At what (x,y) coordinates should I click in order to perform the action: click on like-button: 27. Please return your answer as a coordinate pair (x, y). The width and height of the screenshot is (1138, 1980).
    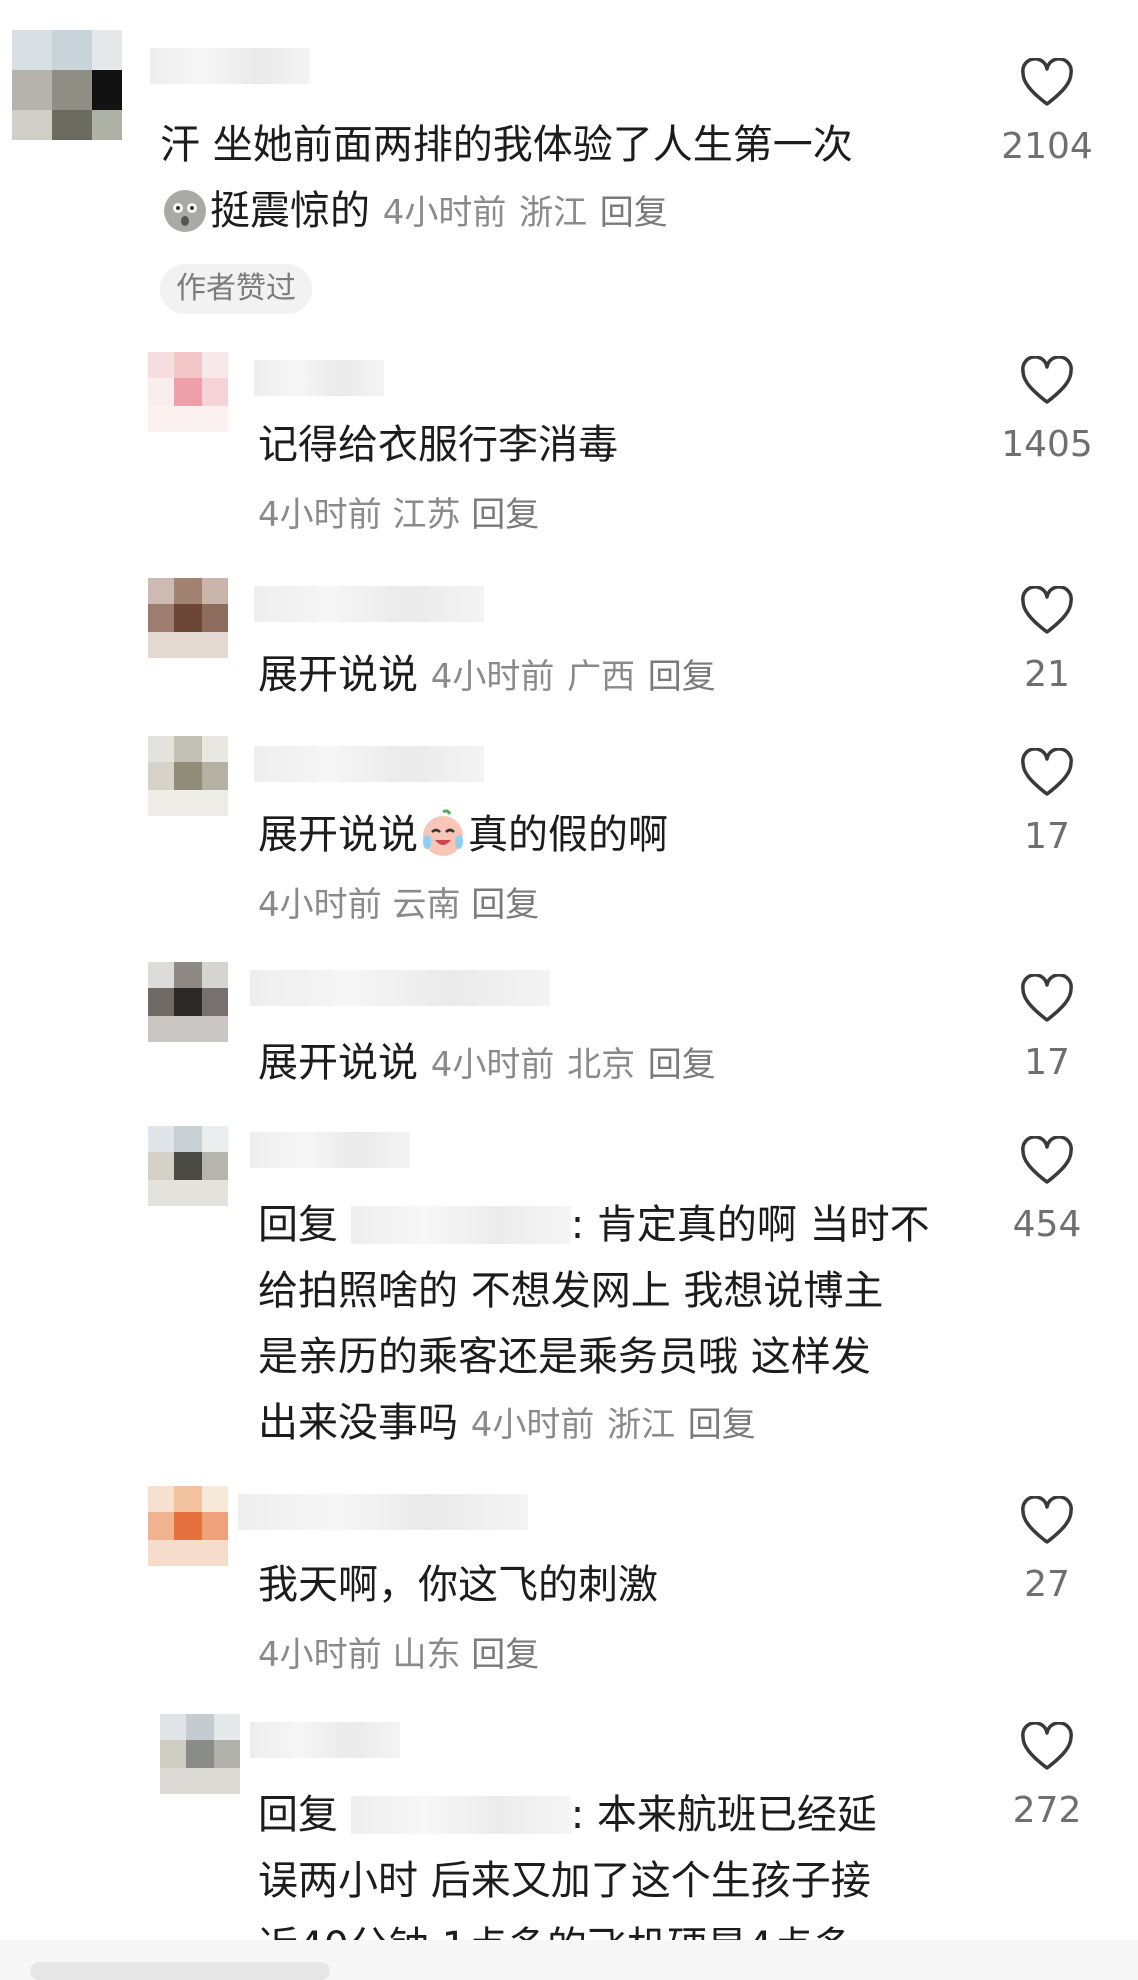
    Looking at the image, I should click on (1047, 1553).